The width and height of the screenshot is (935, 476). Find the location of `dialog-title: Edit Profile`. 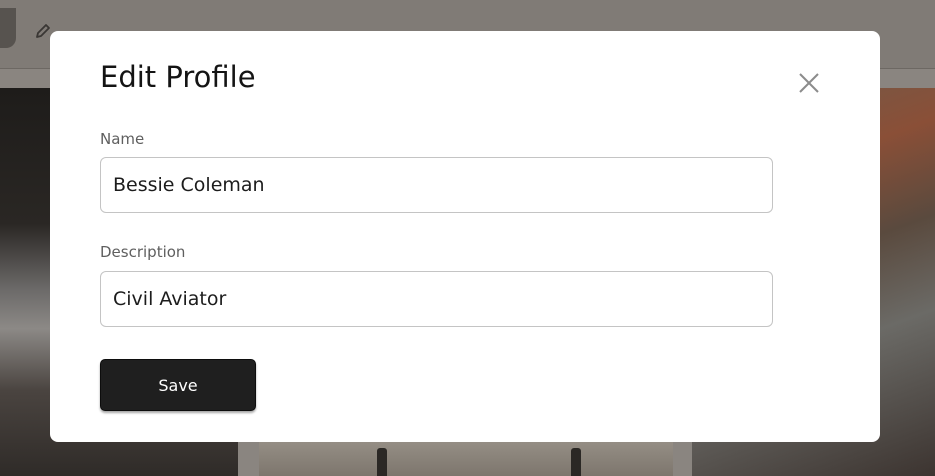

dialog-title: Edit Profile is located at coordinates (178, 77).